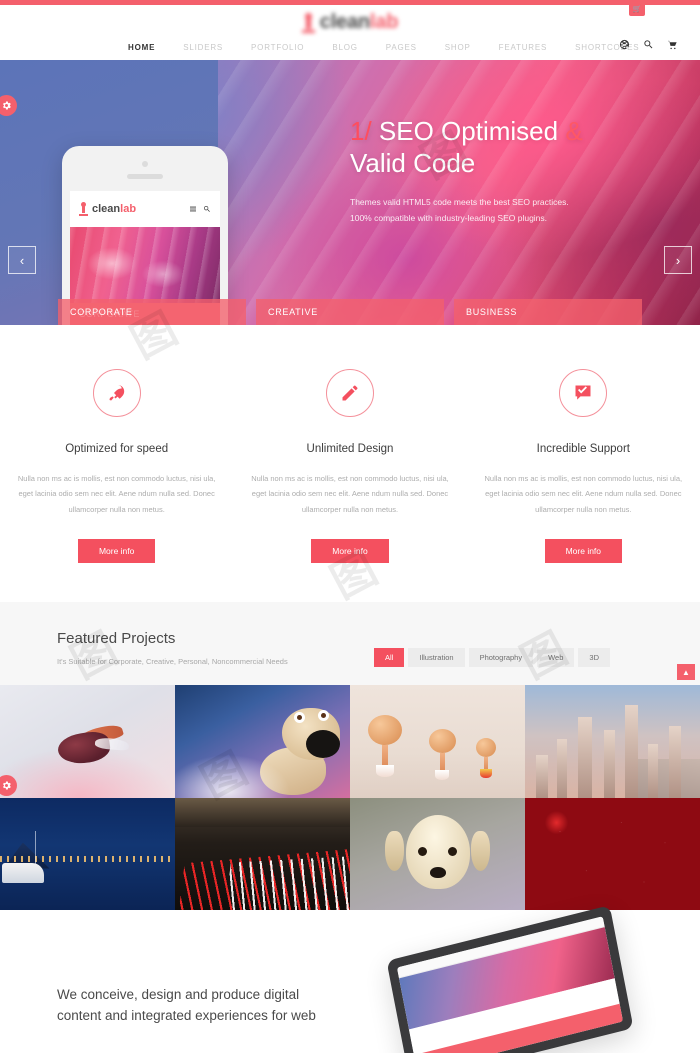  I want to click on hero-tab-creative: CREATIVE, so click(350, 312).